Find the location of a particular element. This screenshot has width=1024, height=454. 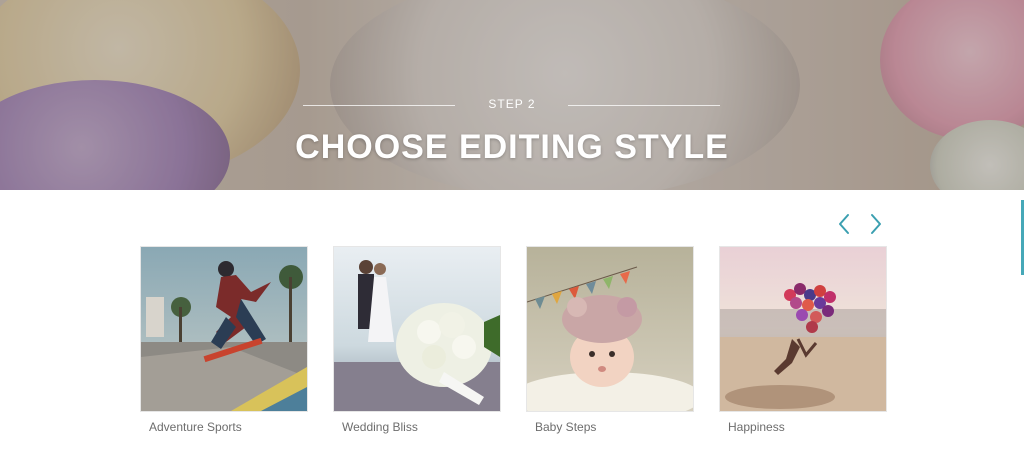

page-title: CHOOSE EDITING STYLE is located at coordinates (512, 147).